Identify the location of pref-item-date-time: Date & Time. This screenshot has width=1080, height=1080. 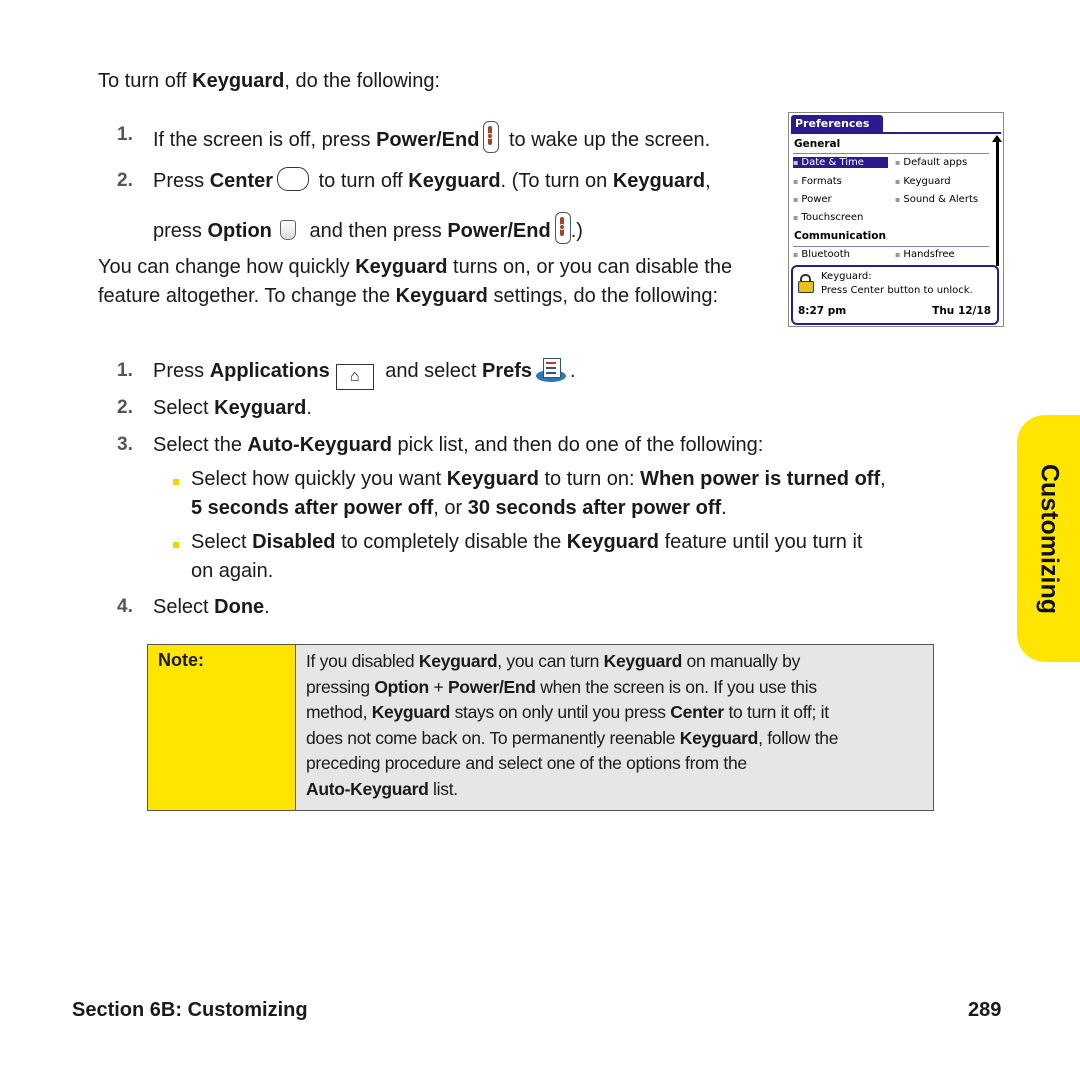
(840, 162).